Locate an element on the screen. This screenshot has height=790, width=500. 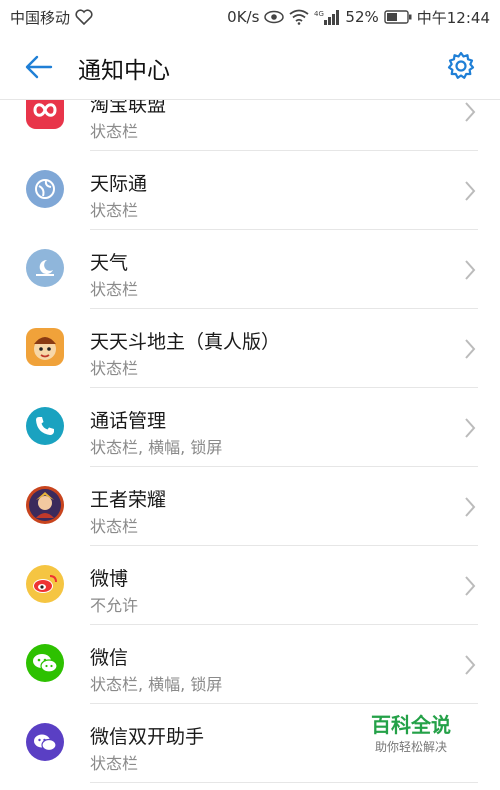
clock-label: 中午12:44 is located at coordinates (453, 17).